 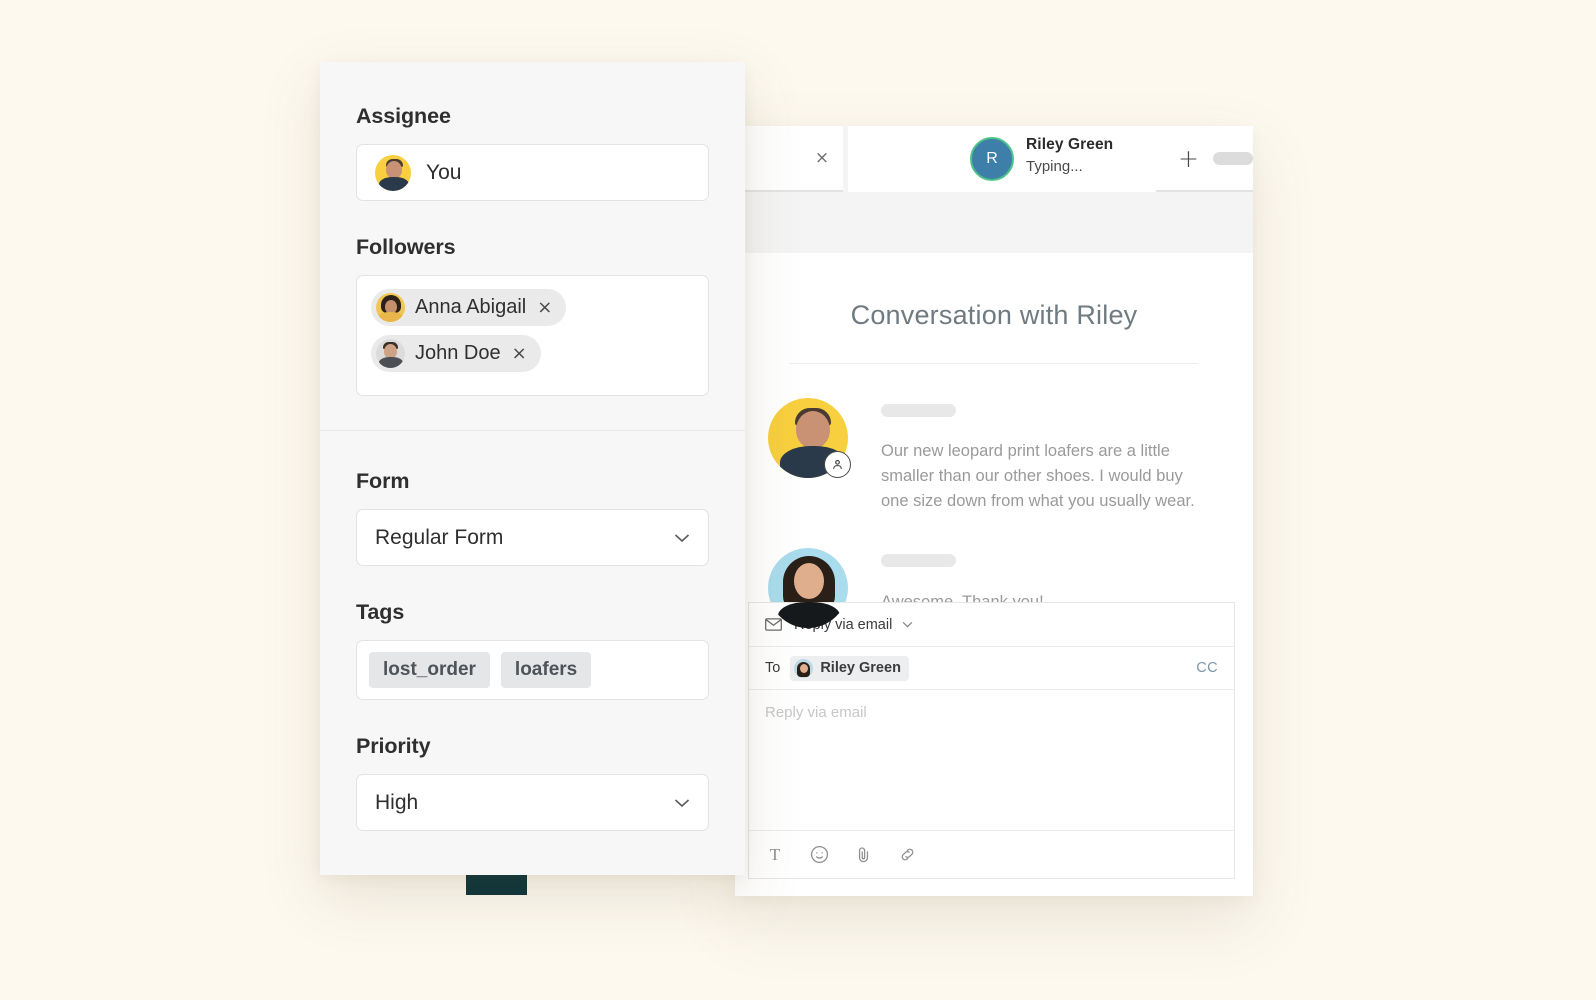 I want to click on tab-previous: ×, so click(x=789, y=159).